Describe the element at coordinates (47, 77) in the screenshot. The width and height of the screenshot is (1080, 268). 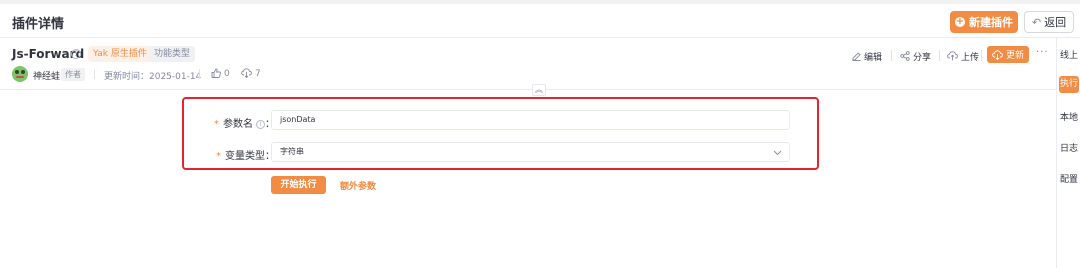
I see `author-name: 神经蛙` at that location.